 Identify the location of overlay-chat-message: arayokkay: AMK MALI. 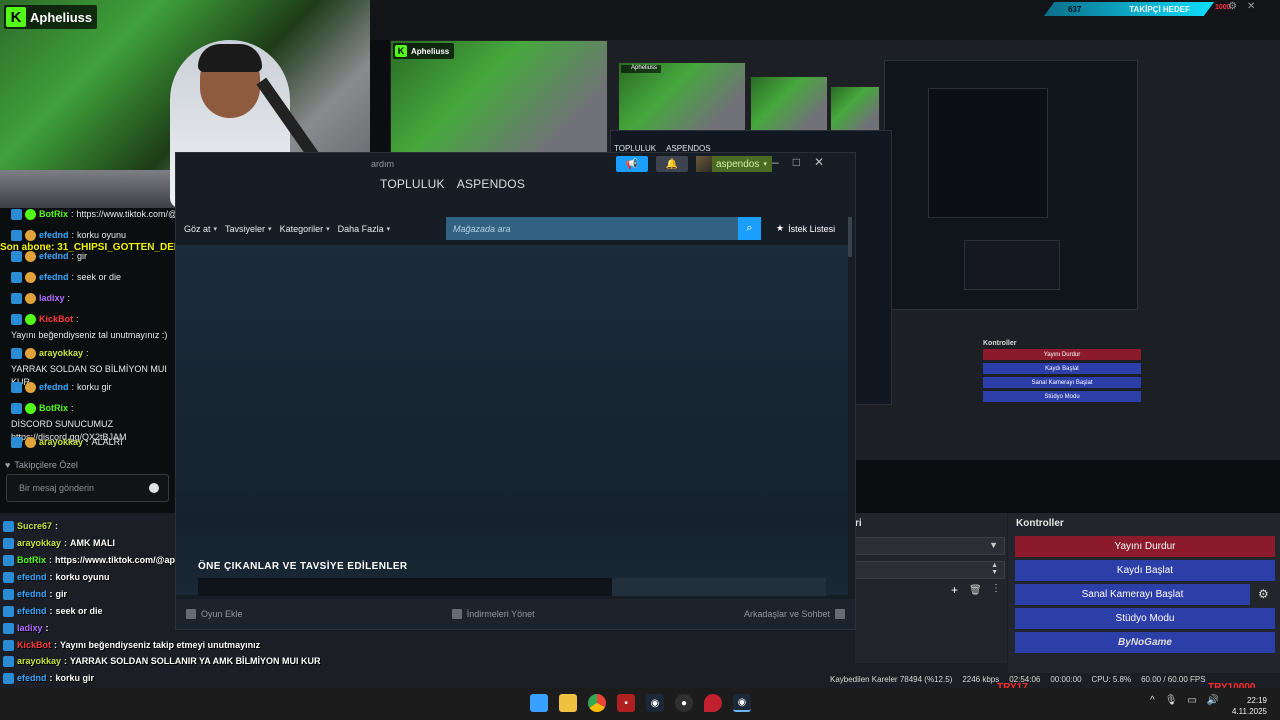
(59, 543).